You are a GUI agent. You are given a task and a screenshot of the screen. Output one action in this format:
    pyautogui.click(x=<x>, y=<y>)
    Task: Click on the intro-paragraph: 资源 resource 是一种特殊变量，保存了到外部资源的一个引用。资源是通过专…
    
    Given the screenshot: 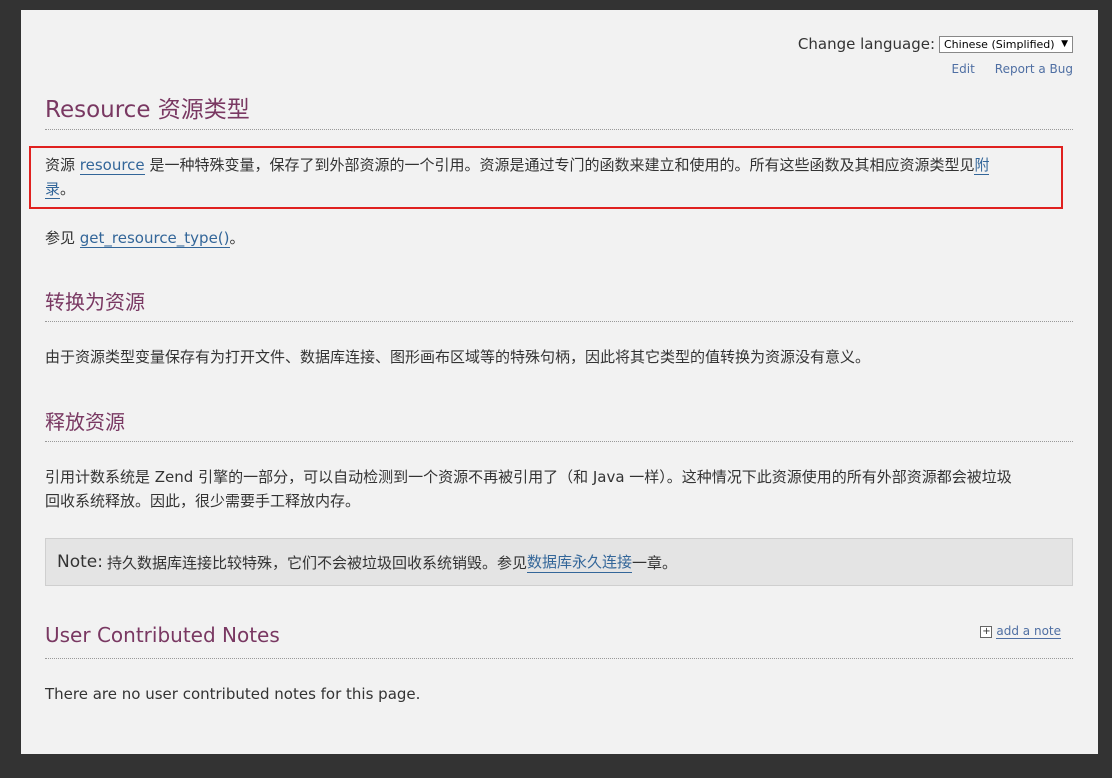 What is the action you would take?
    pyautogui.click(x=517, y=177)
    